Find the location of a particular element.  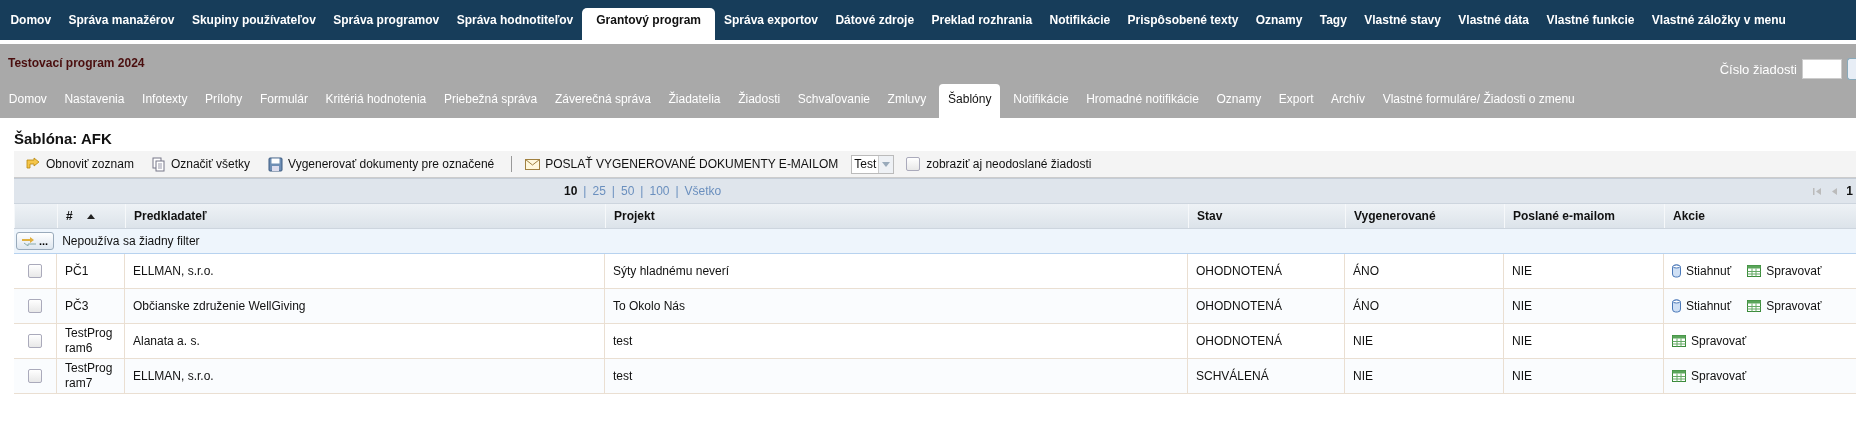

nav-tab: Správa exportov is located at coordinates (771, 24).